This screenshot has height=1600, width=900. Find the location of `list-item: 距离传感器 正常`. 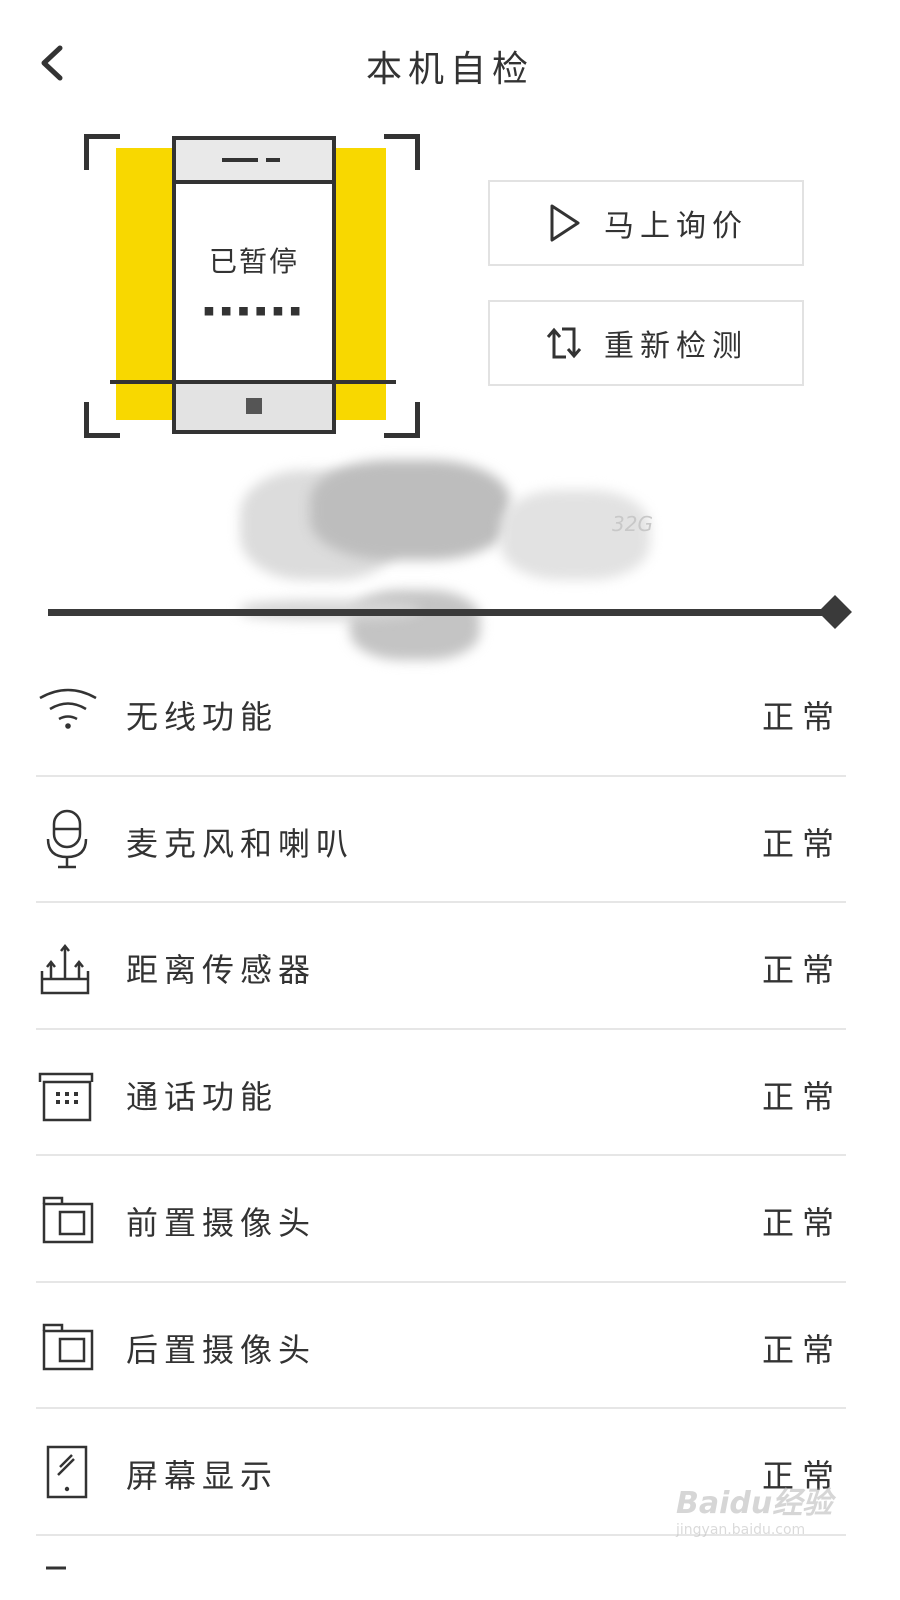

list-item: 距离传感器 正常 is located at coordinates (441, 966).